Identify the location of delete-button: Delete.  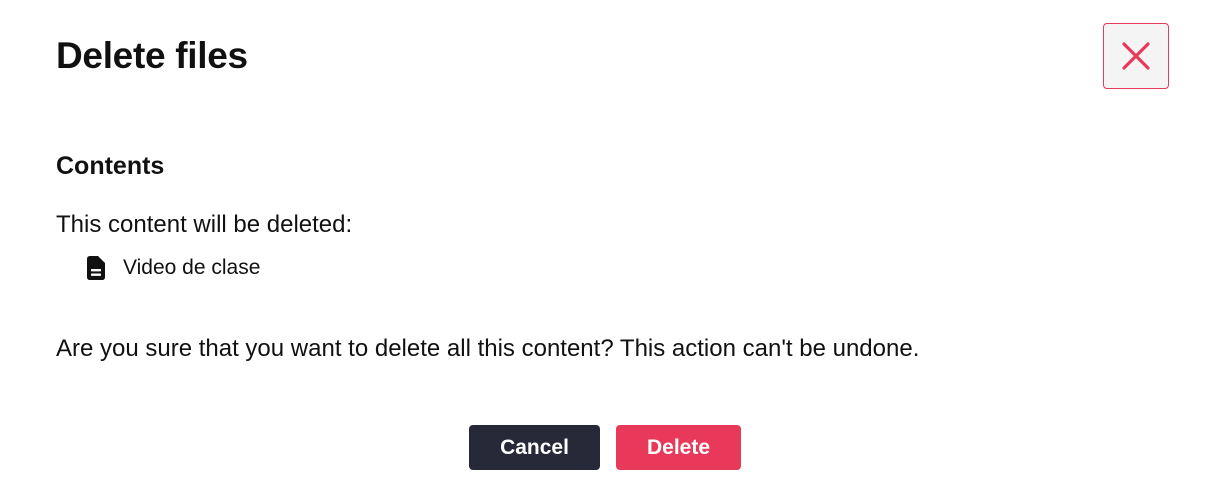
(678, 447).